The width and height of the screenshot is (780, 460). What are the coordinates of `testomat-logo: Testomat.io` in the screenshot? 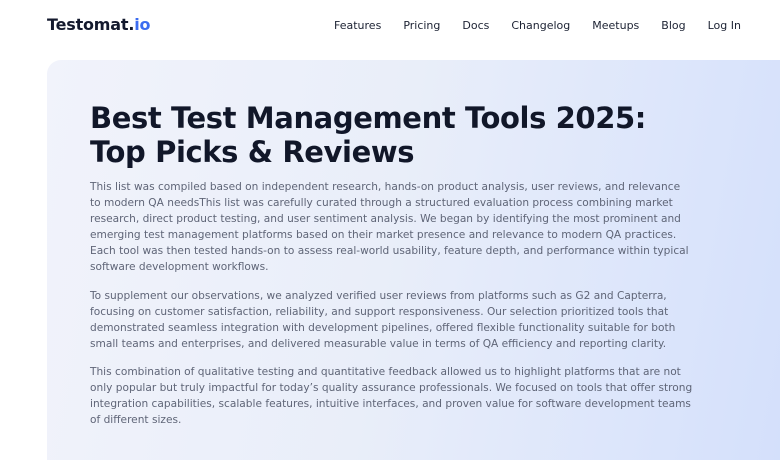 It's located at (98, 24).